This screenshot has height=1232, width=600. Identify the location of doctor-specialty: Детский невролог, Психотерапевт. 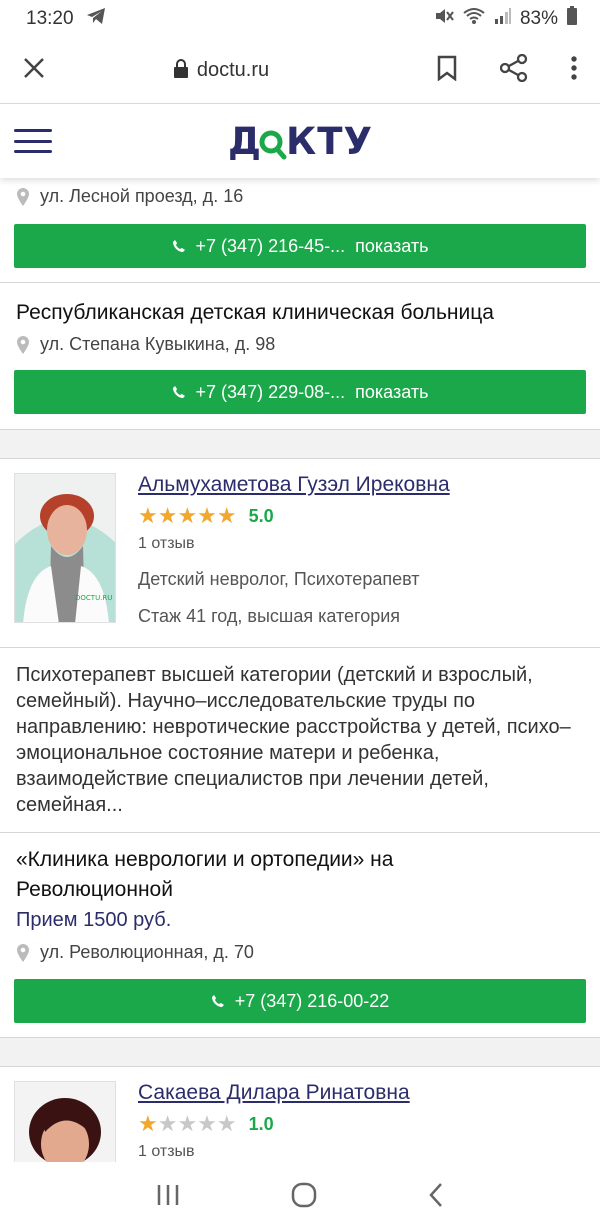
(279, 579).